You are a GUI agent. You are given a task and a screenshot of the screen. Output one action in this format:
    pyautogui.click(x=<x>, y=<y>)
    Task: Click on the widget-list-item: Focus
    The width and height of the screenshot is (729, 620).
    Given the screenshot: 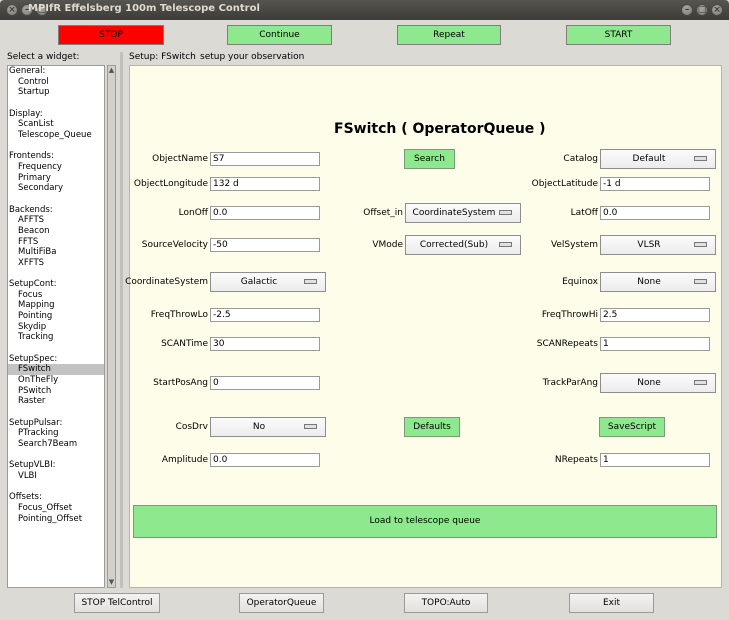 What is the action you would take?
    pyautogui.click(x=56, y=295)
    